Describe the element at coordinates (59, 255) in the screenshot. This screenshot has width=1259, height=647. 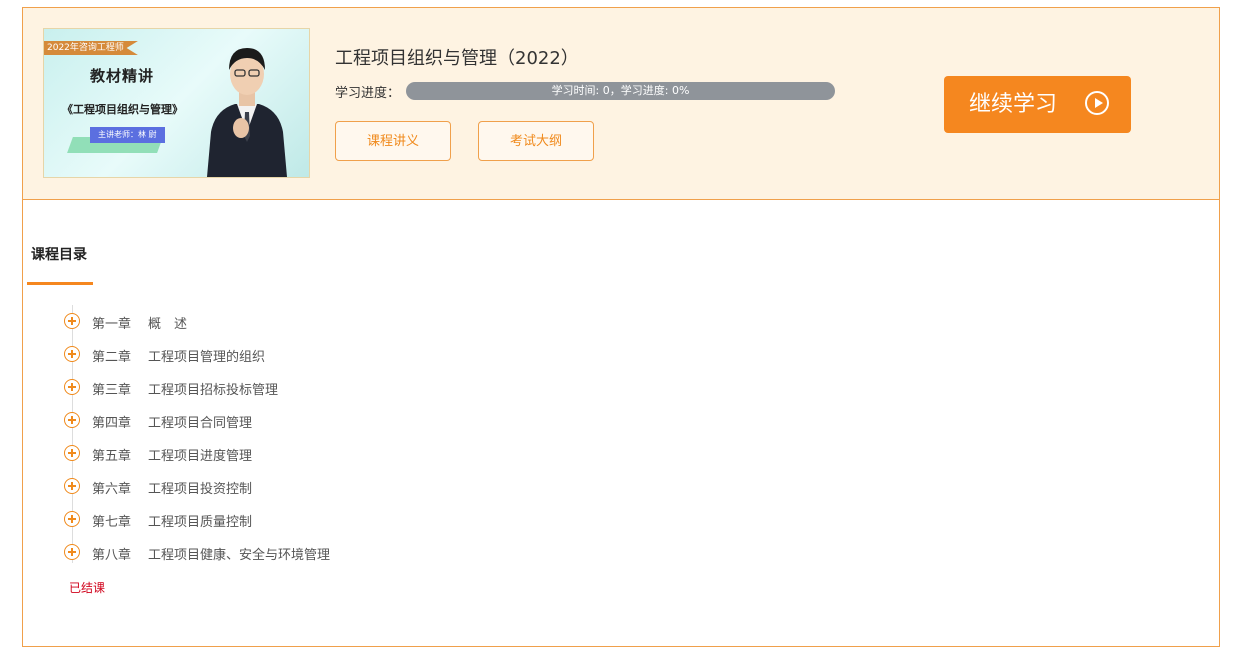
I see `catalog-title: 课程目录` at that location.